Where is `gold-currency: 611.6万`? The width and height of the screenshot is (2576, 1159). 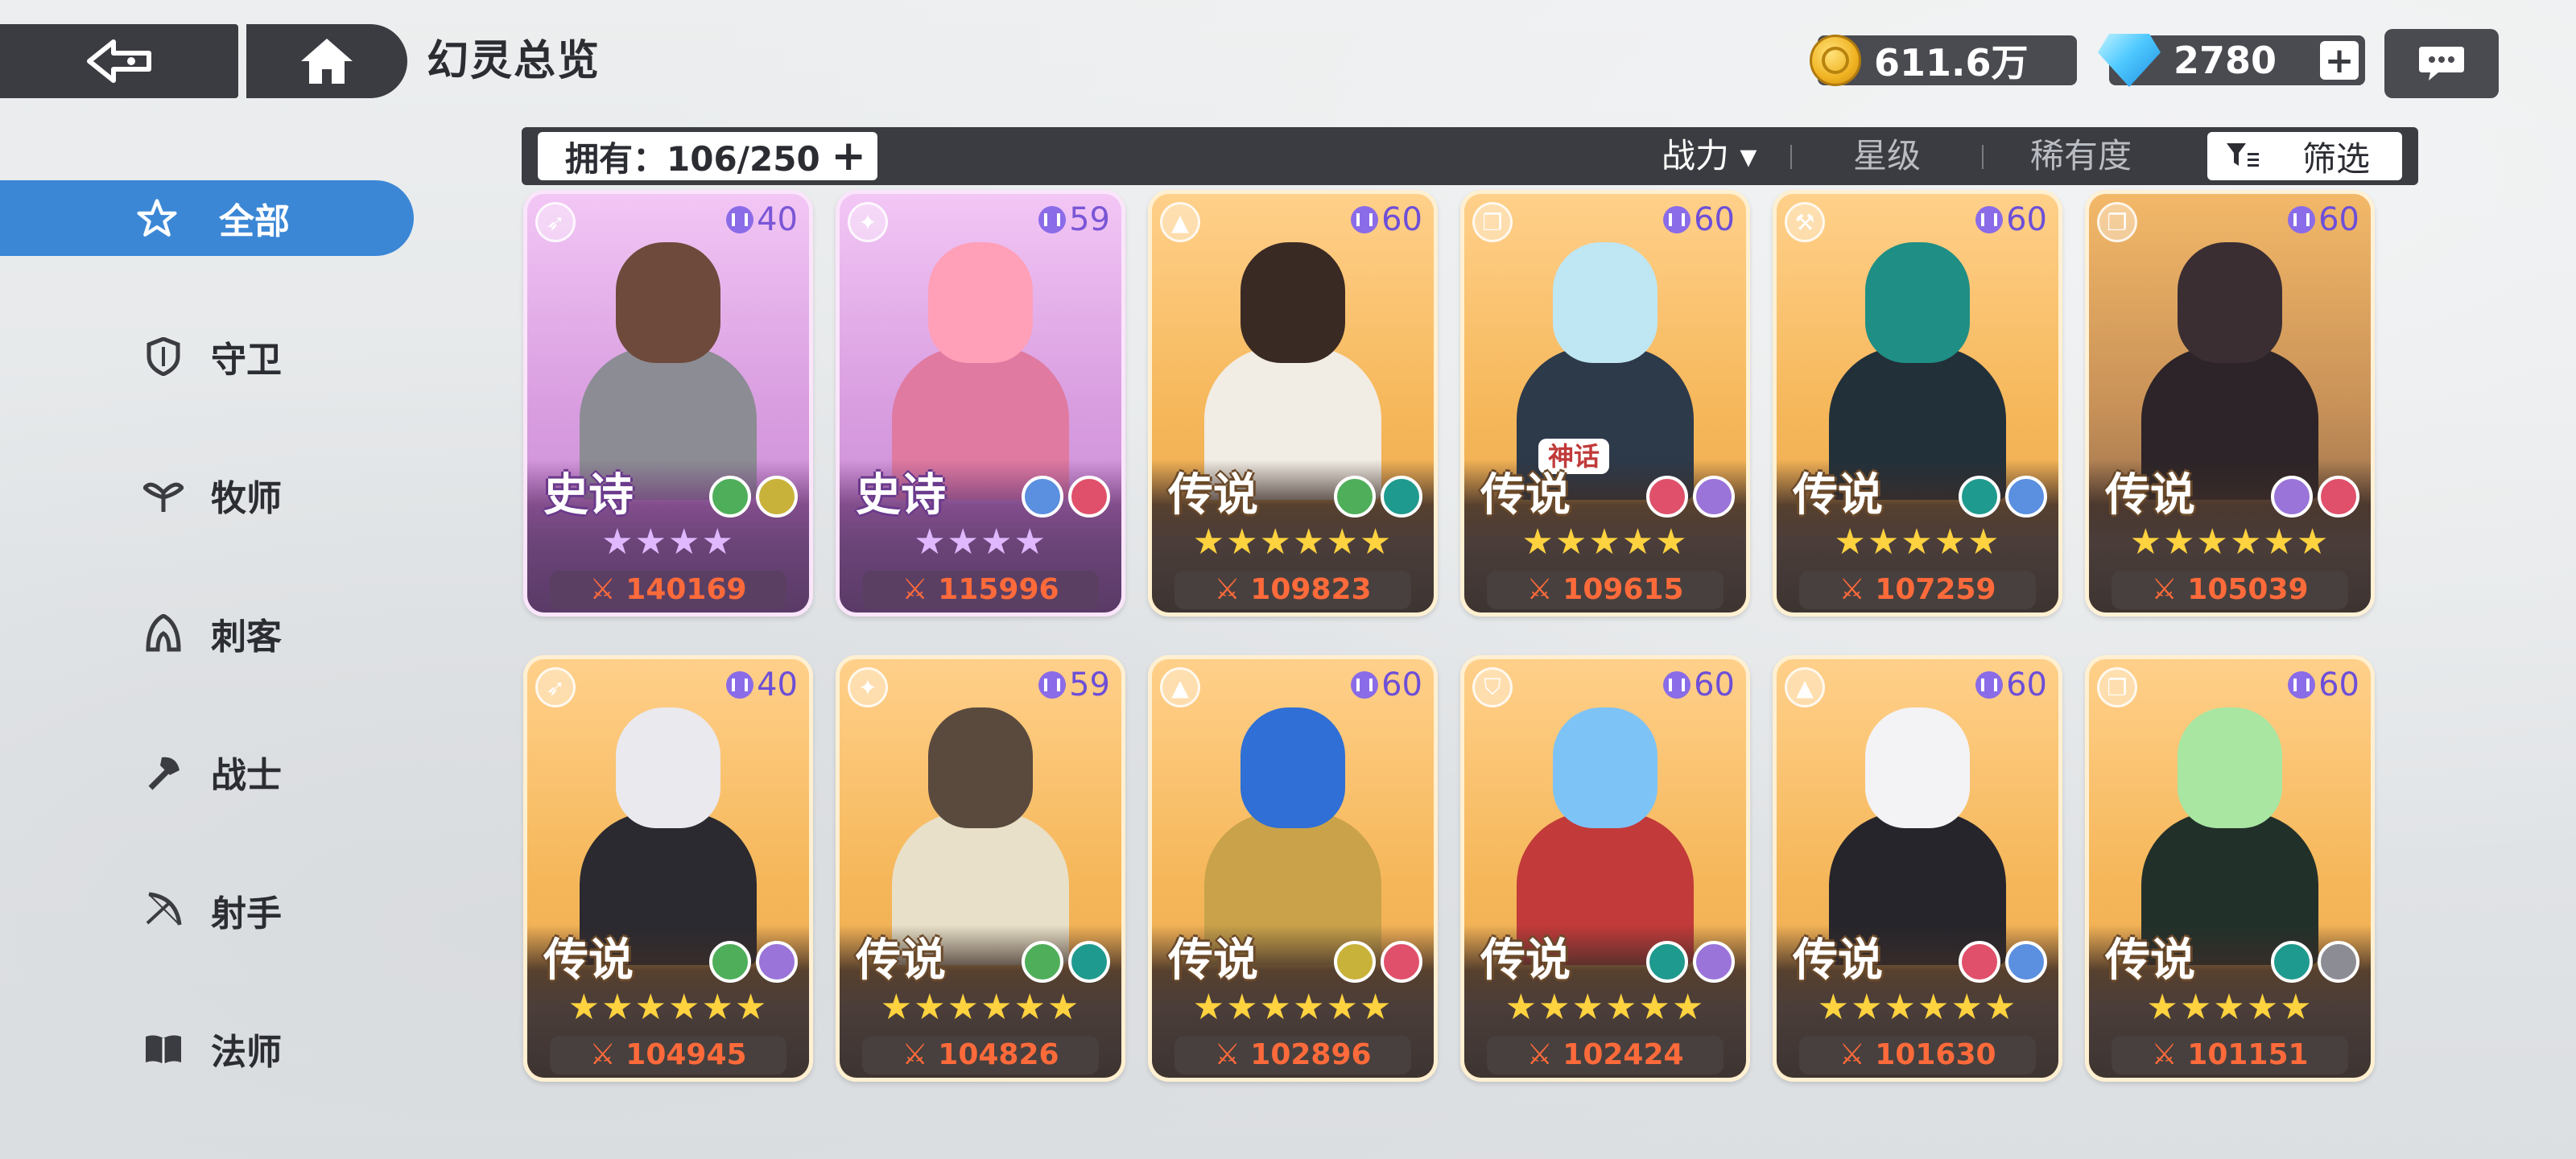 gold-currency: 611.6万 is located at coordinates (1943, 60).